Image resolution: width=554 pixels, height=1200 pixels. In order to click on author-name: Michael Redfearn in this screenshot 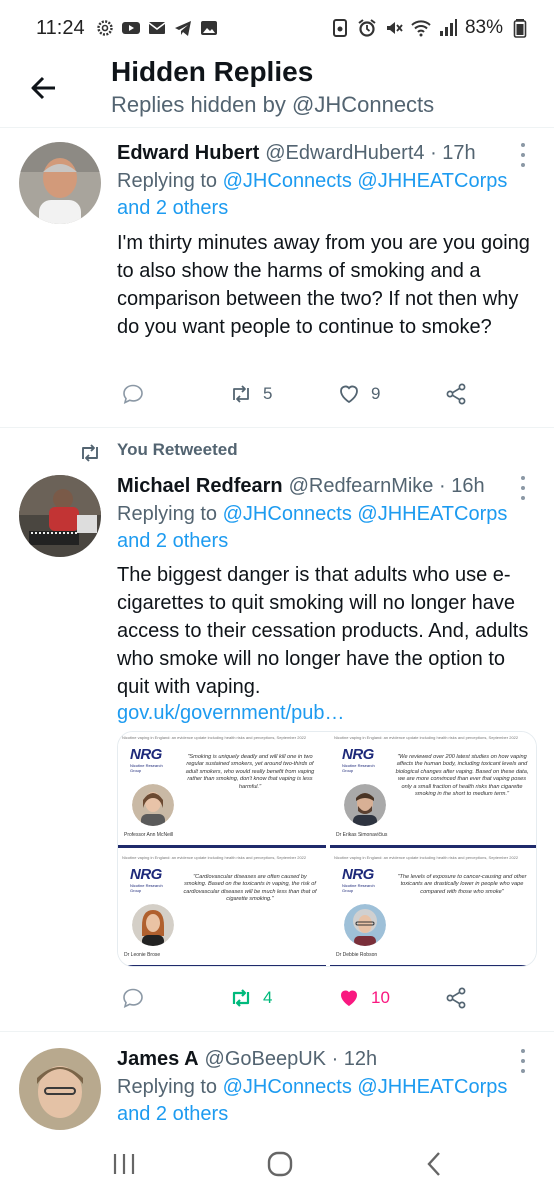, I will do `click(200, 486)`.